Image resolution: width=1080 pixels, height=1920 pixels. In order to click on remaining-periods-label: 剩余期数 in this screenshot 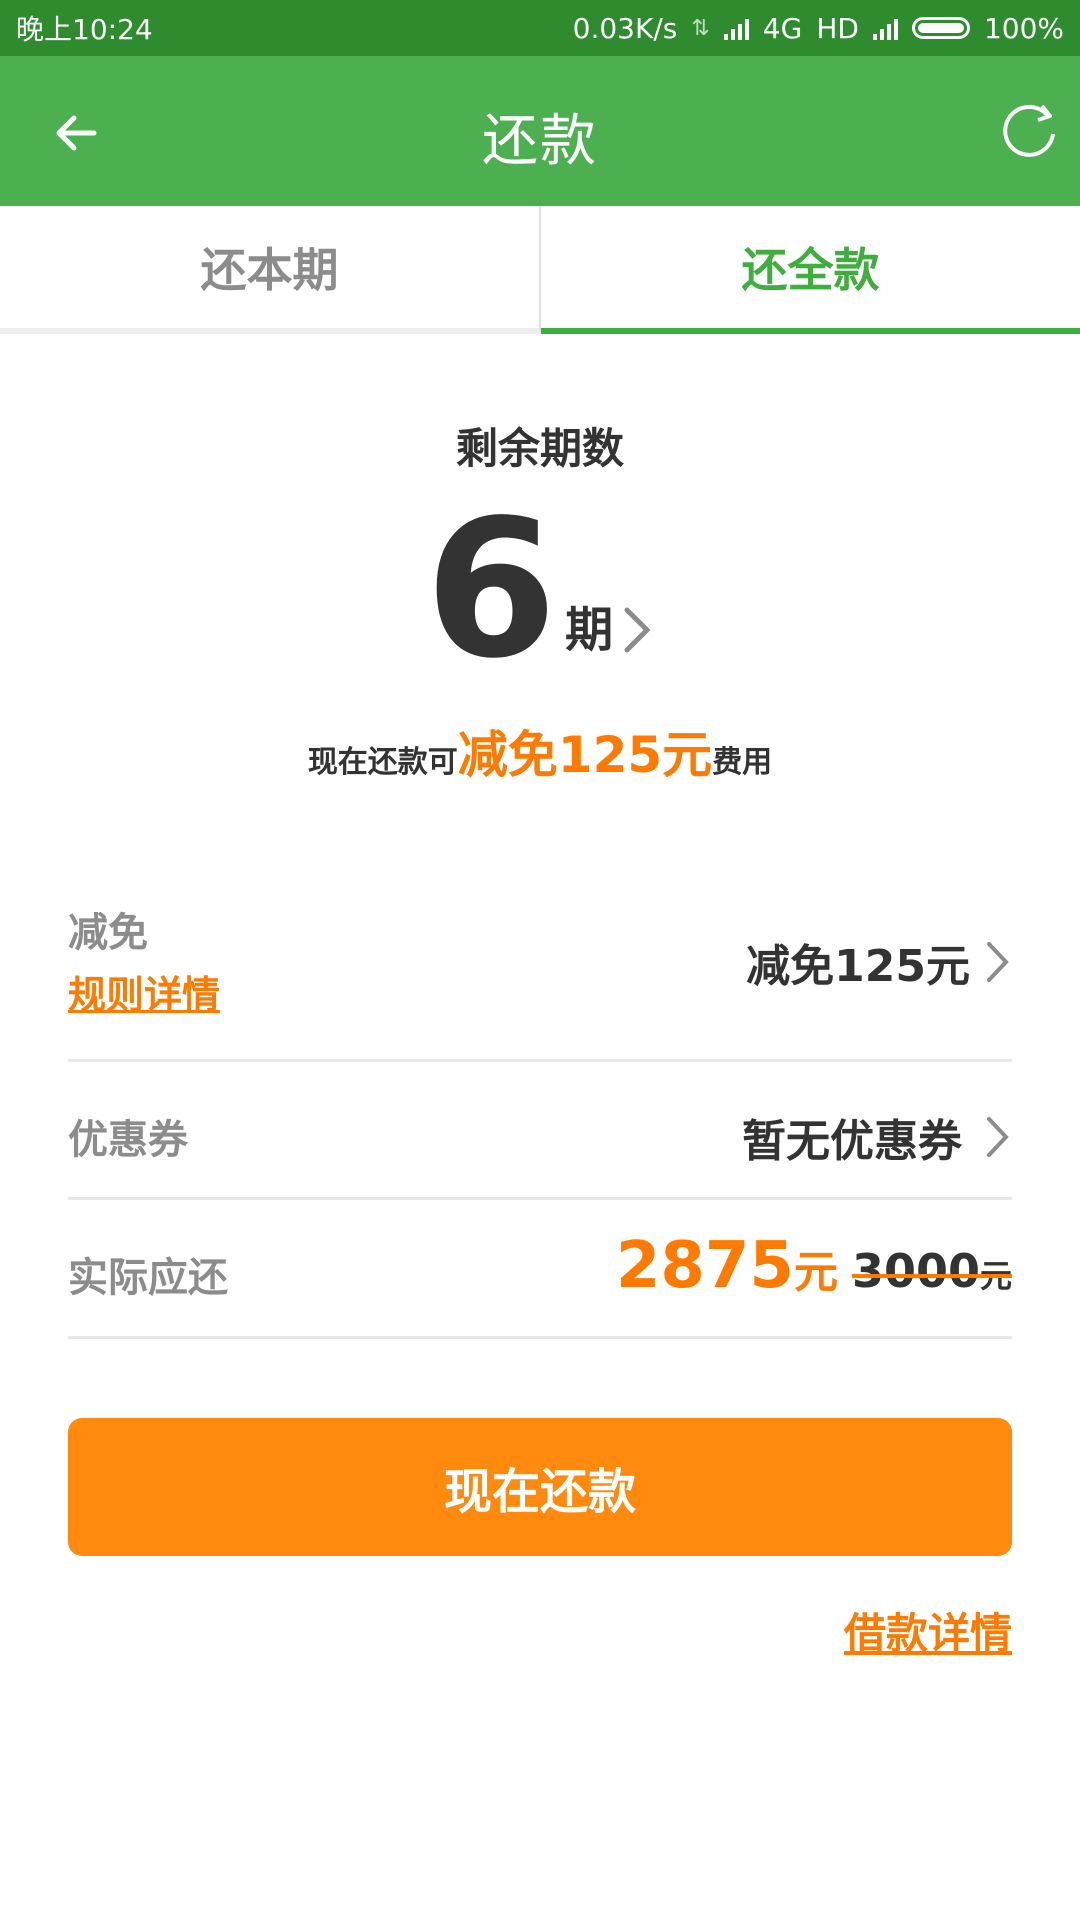, I will do `click(539, 448)`.